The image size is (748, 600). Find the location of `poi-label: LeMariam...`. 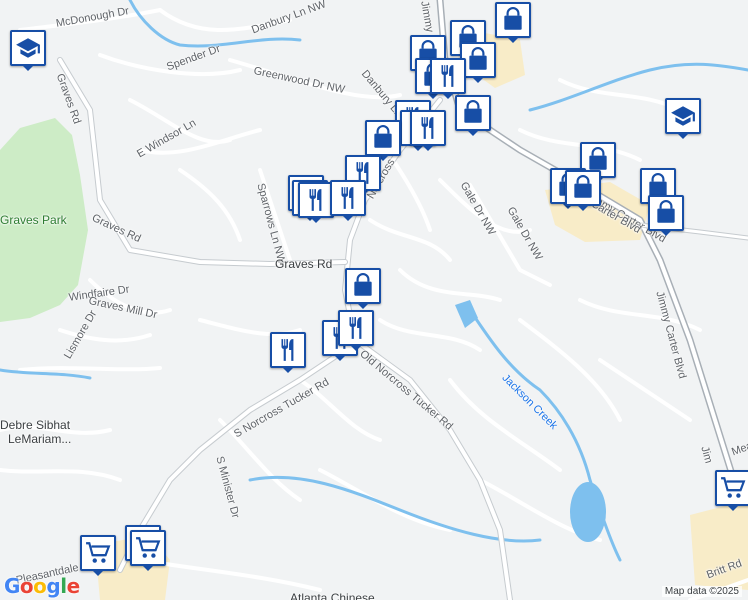

poi-label: LeMariam... is located at coordinates (40, 439).